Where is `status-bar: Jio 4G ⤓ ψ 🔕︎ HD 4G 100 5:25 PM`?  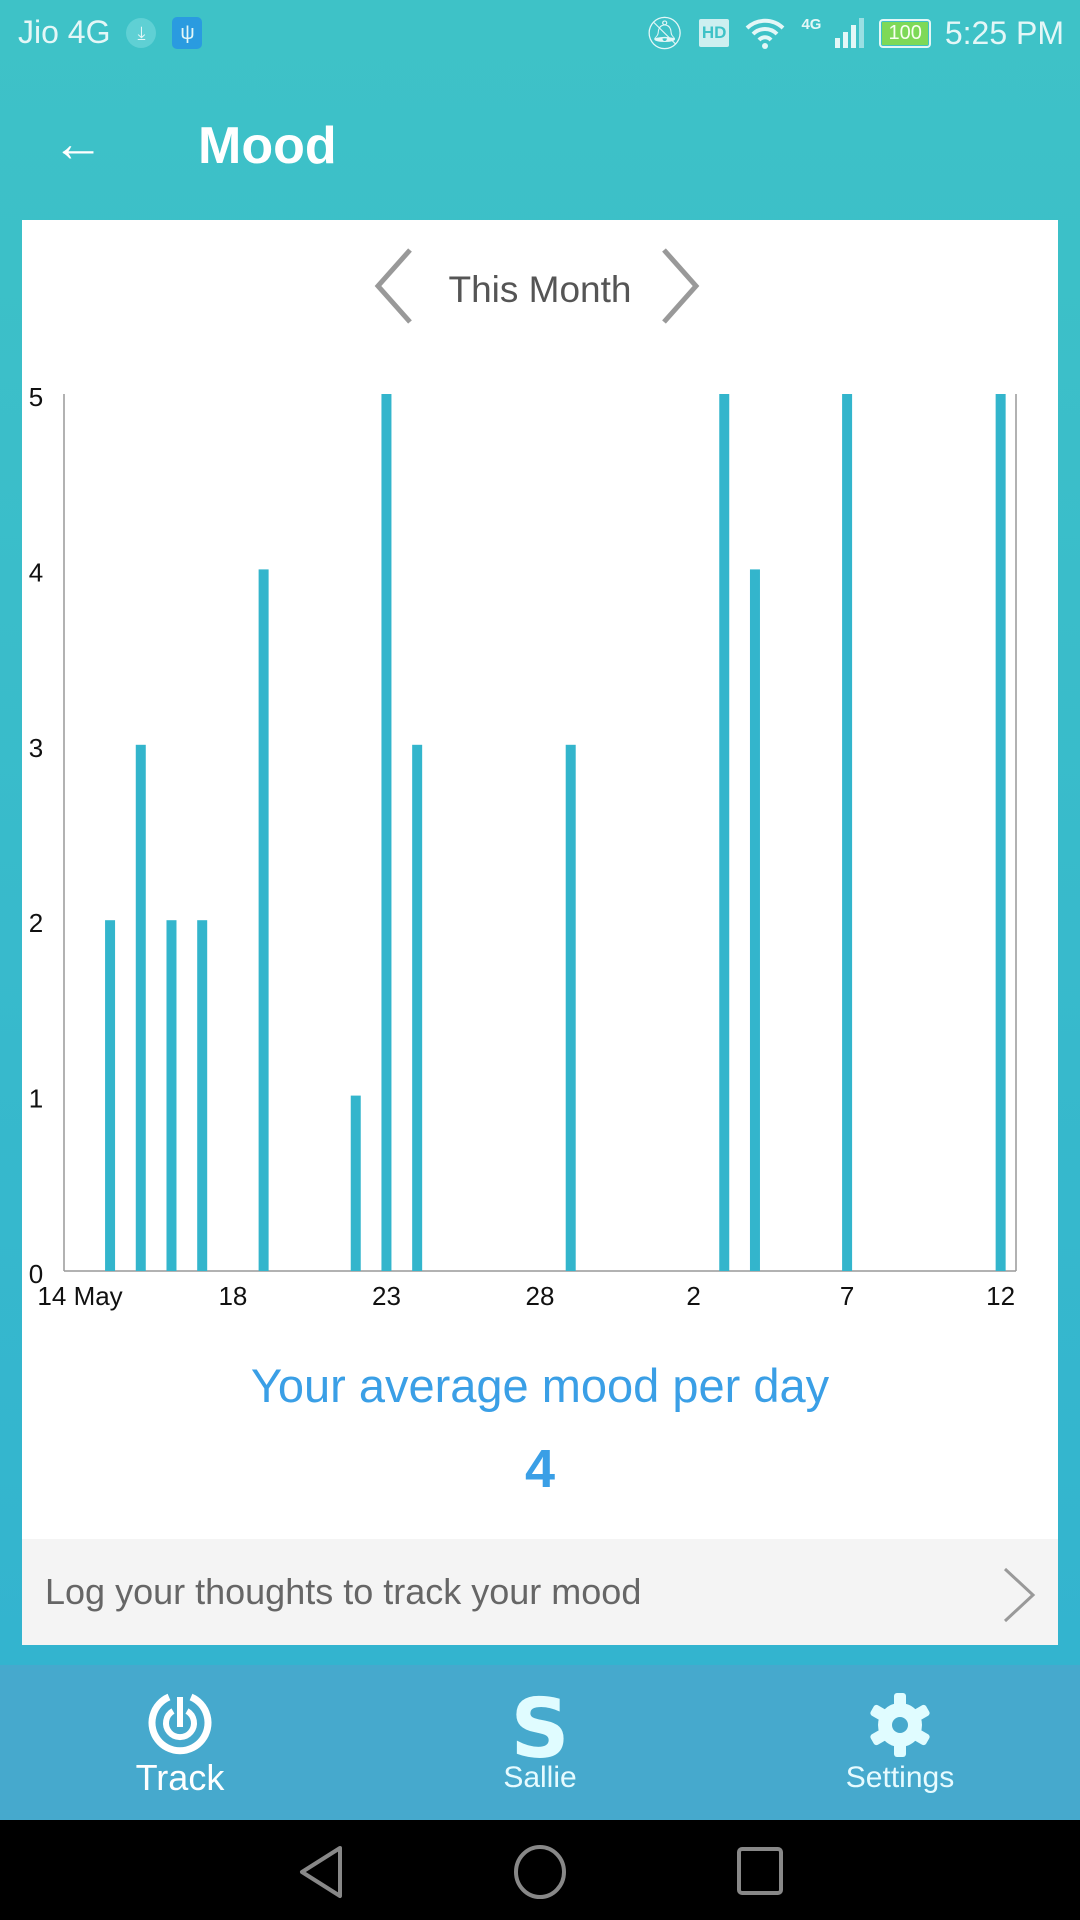 status-bar: Jio 4G ⤓ ψ 🔕︎ HD 4G 100 5:25 PM is located at coordinates (540, 35).